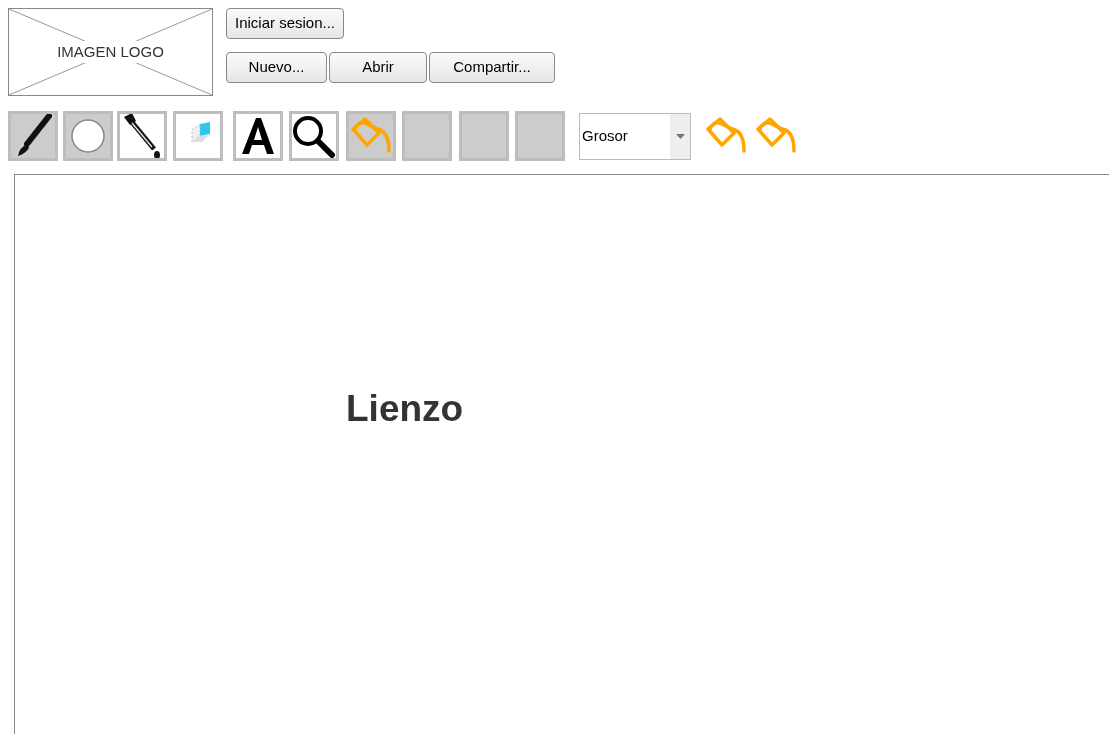 The image size is (1109, 736). I want to click on canvas-label: Lienzo, so click(405, 409).